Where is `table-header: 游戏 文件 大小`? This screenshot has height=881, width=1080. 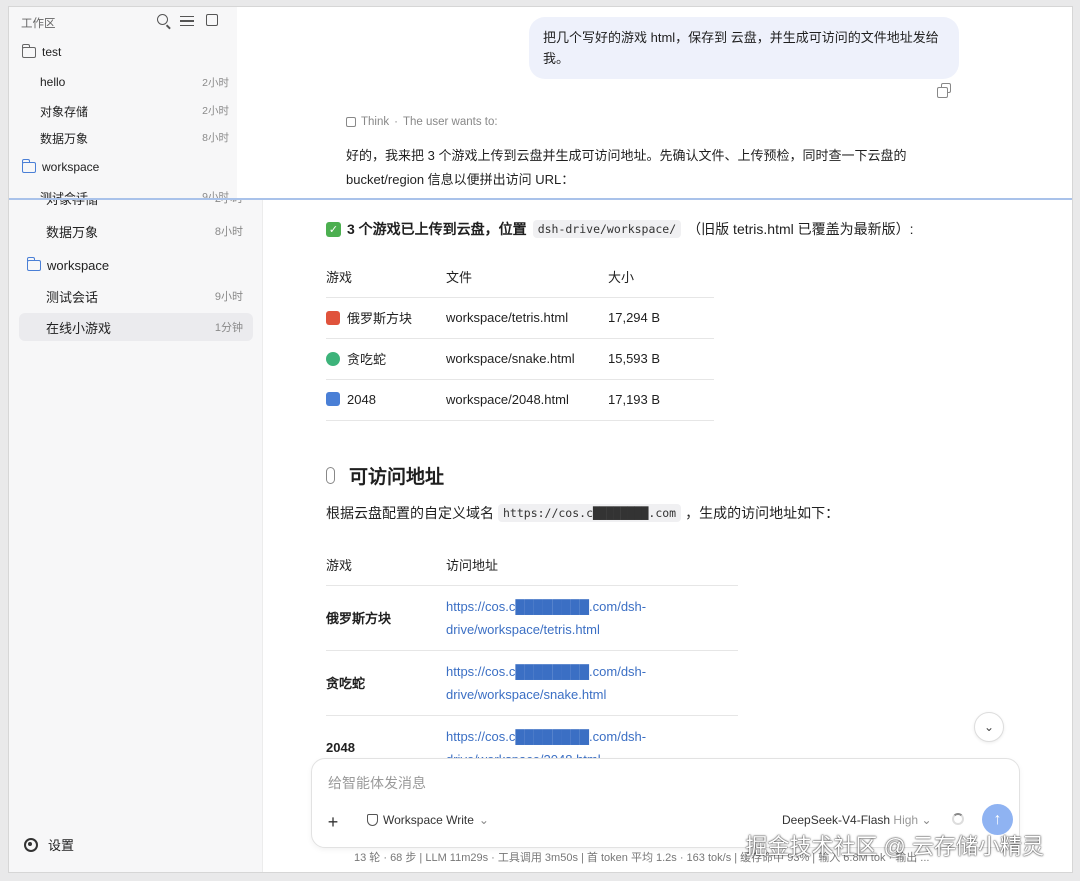 table-header: 游戏 文件 大小 is located at coordinates (520, 277).